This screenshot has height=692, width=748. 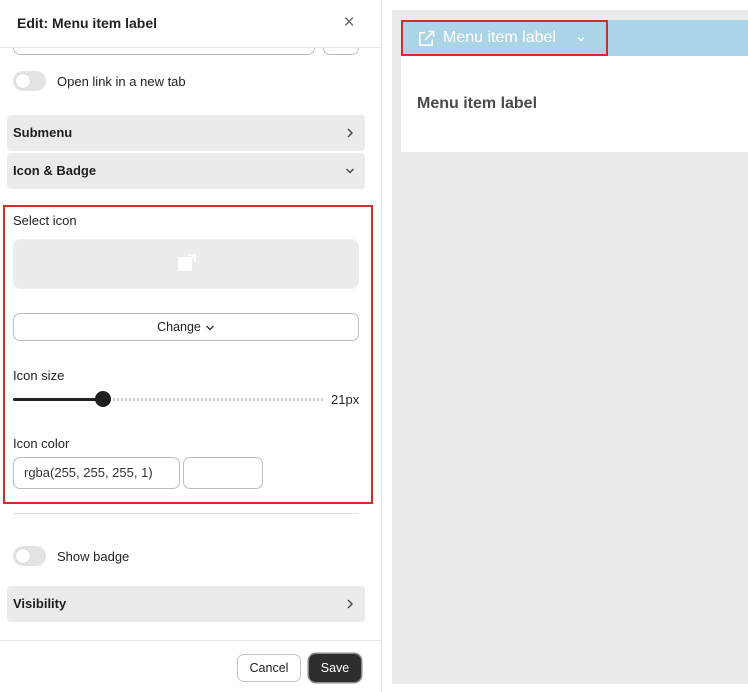 What do you see at coordinates (29, 81) in the screenshot?
I see `open-new-tab-toggle` at bounding box center [29, 81].